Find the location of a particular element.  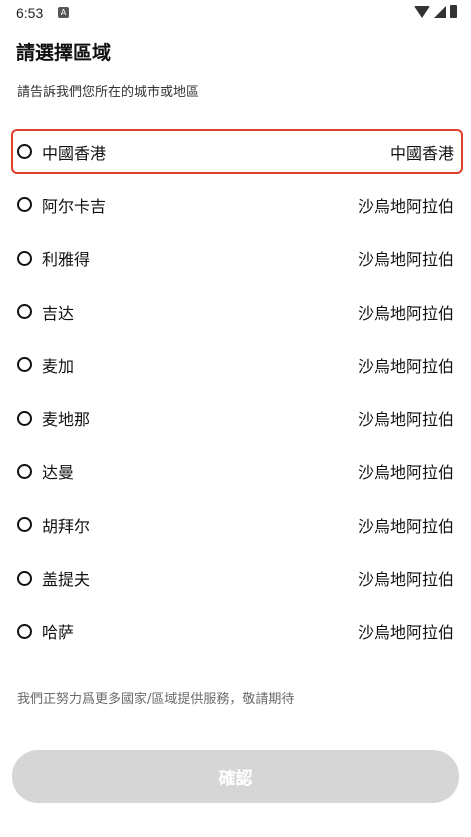

notification-a-icon: A is located at coordinates (63, 12).